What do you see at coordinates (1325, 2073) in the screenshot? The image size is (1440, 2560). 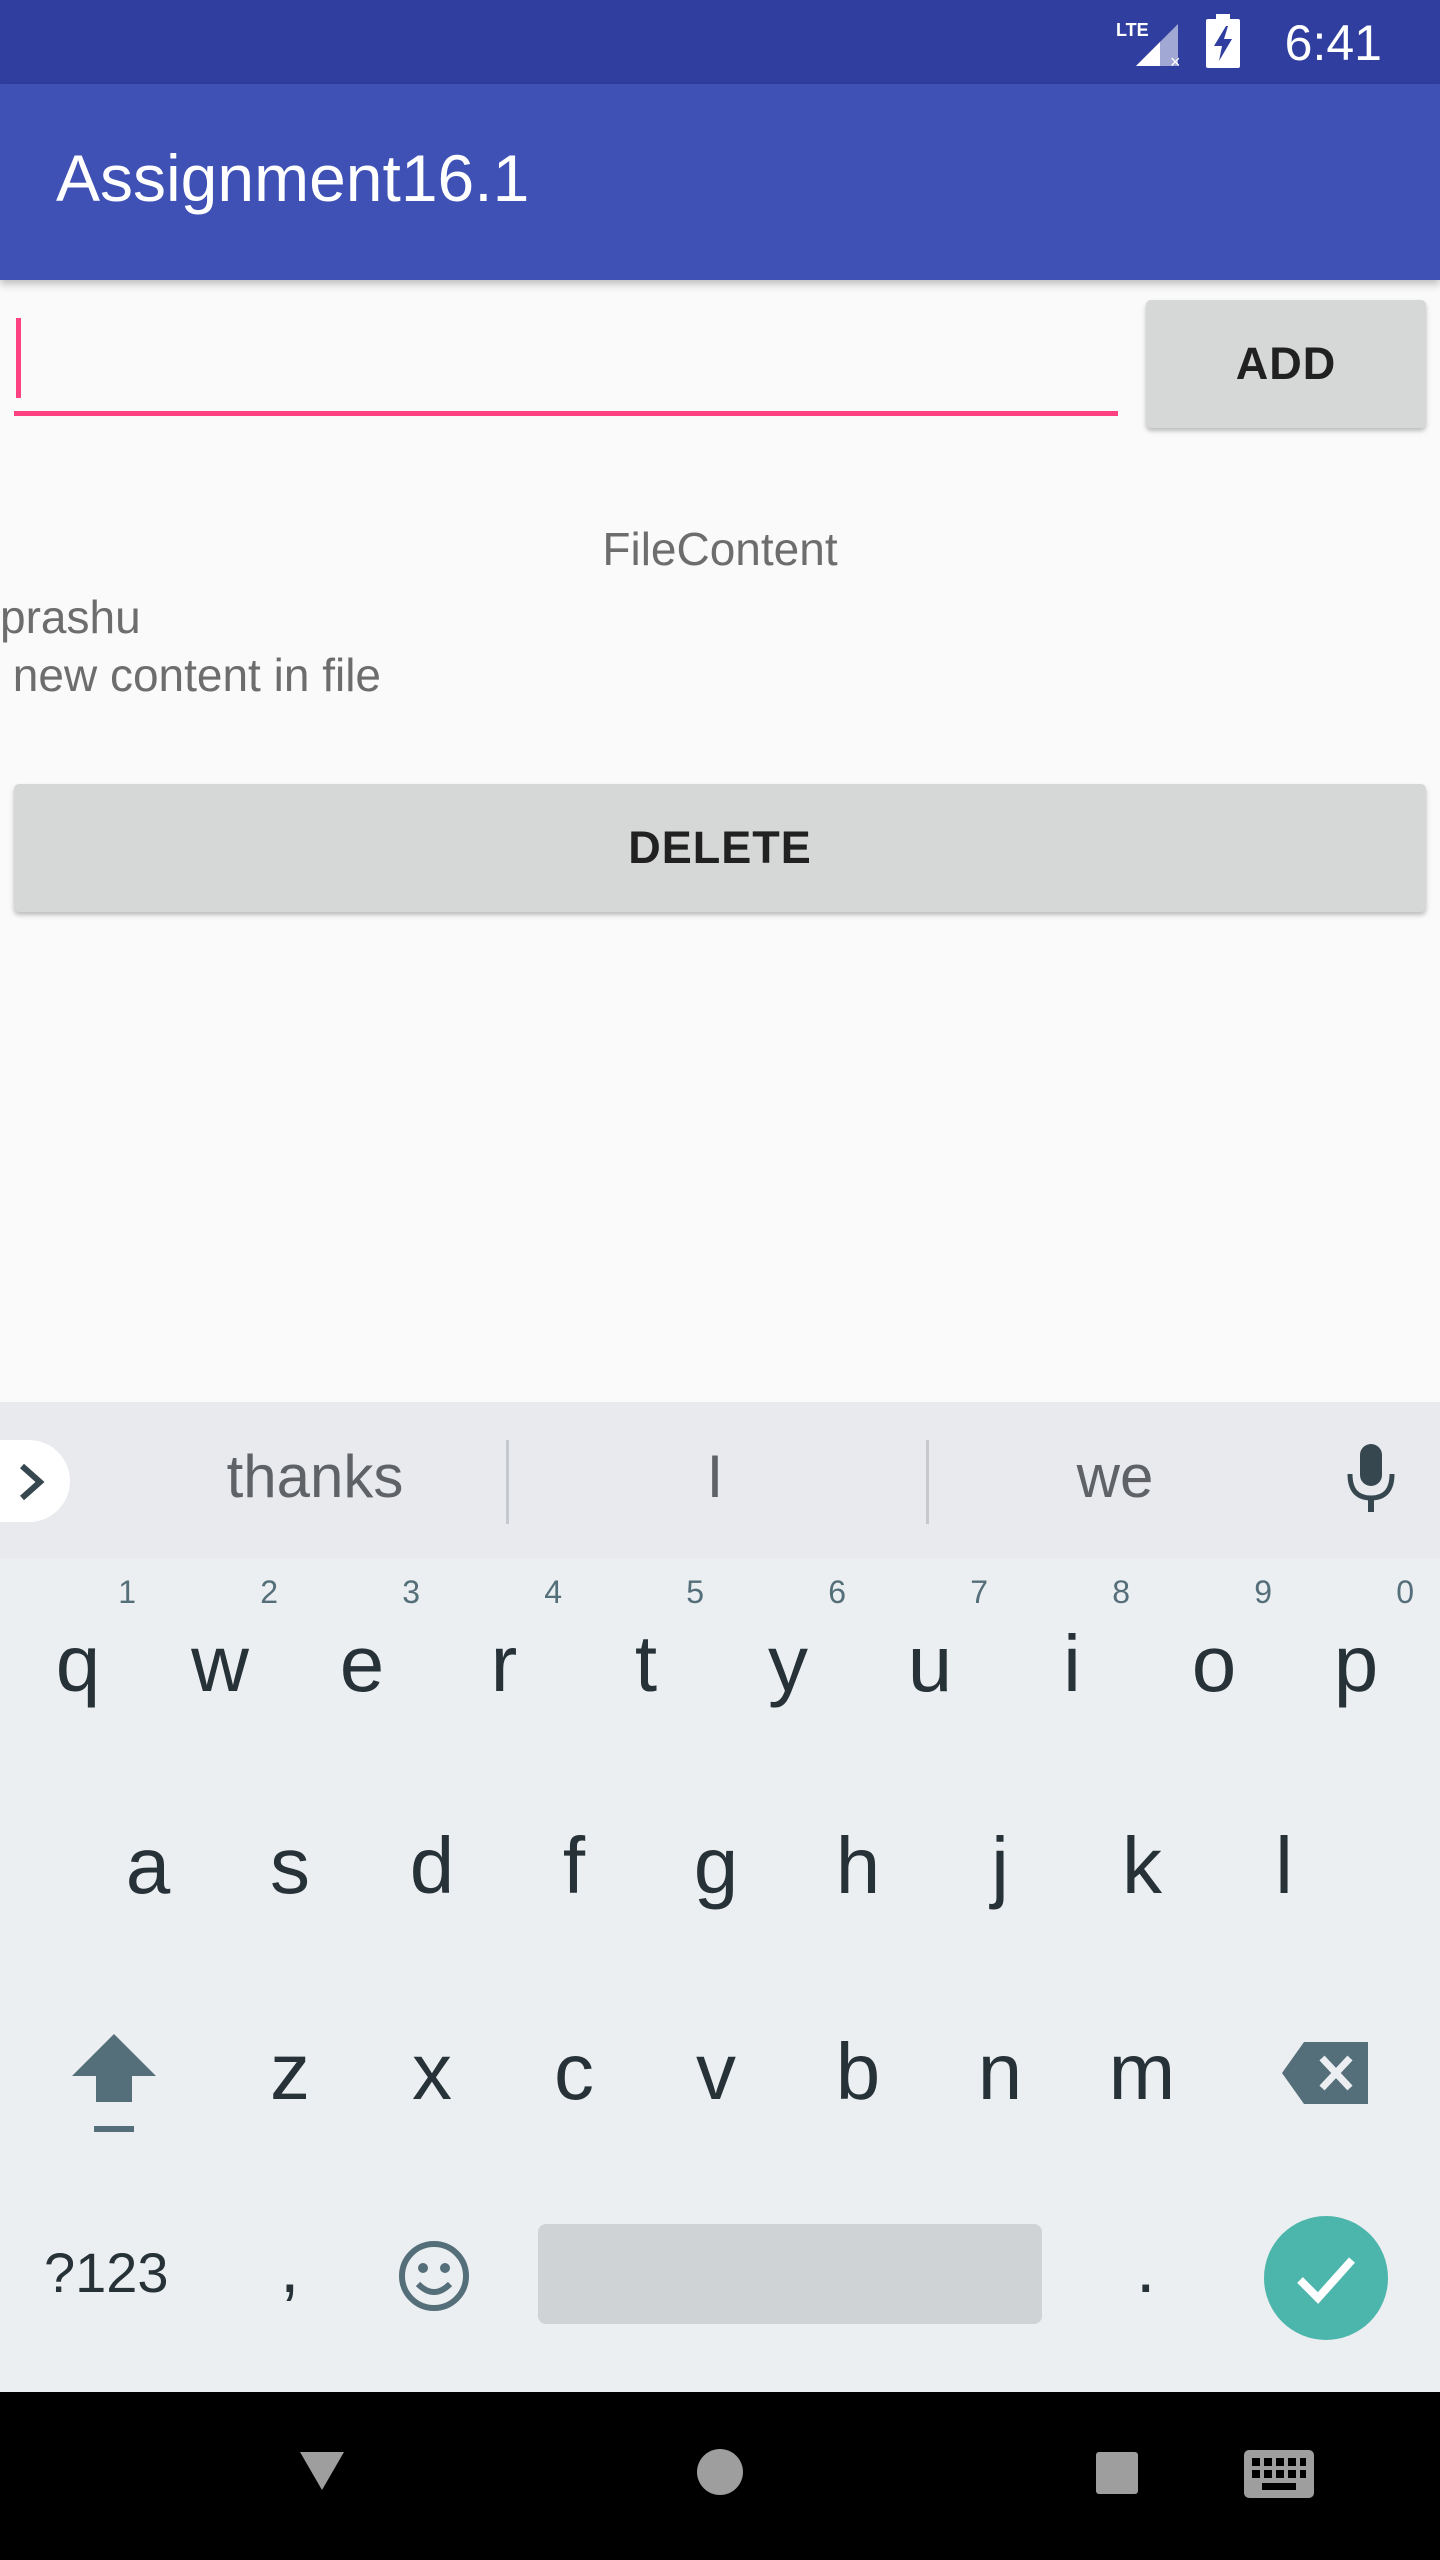 I see `backspace-icon` at bounding box center [1325, 2073].